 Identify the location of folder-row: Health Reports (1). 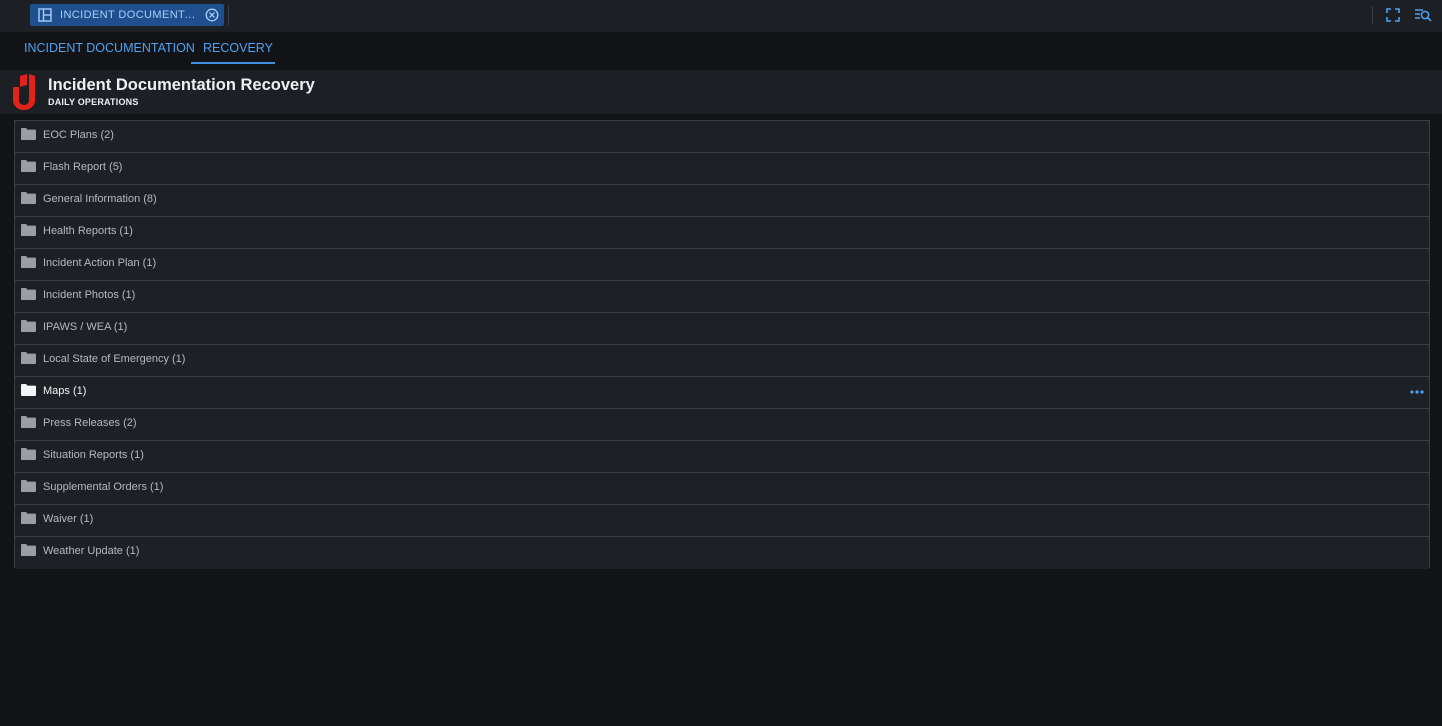
(722, 233).